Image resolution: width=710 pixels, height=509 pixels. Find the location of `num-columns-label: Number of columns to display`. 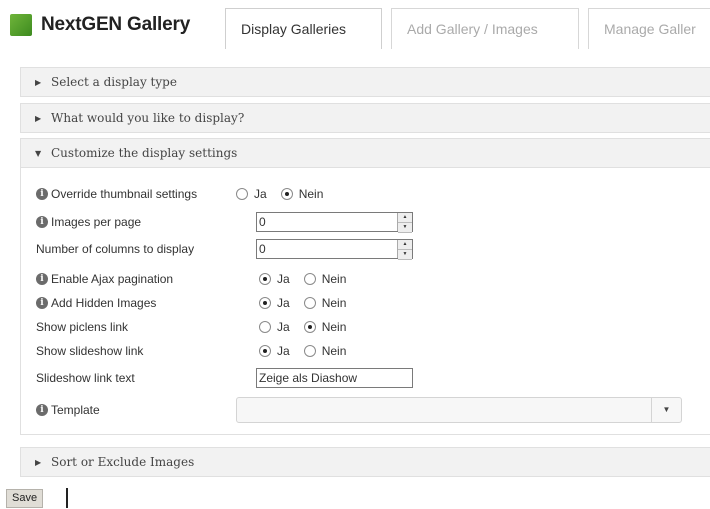

num-columns-label: Number of columns to display is located at coordinates (115, 249).